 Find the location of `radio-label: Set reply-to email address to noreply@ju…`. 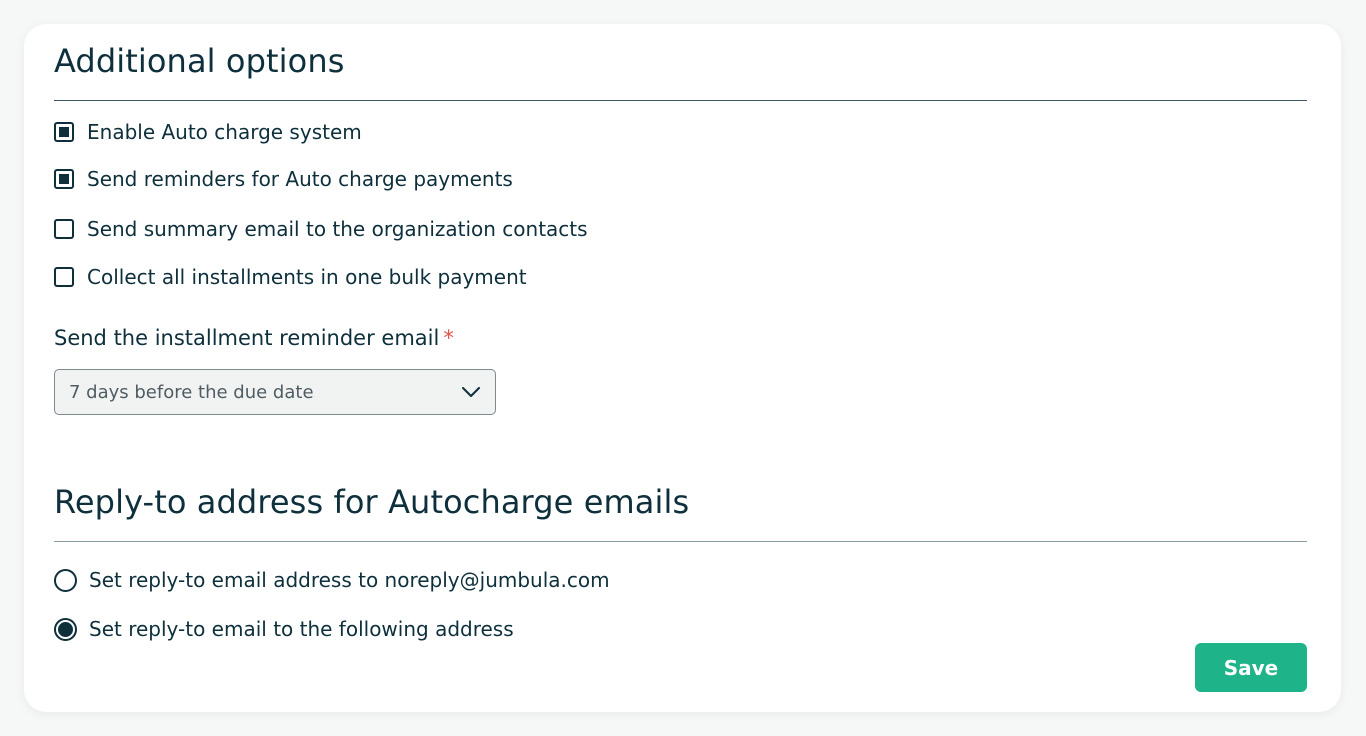

radio-label: Set reply-to email address to noreply@ju… is located at coordinates (349, 580).